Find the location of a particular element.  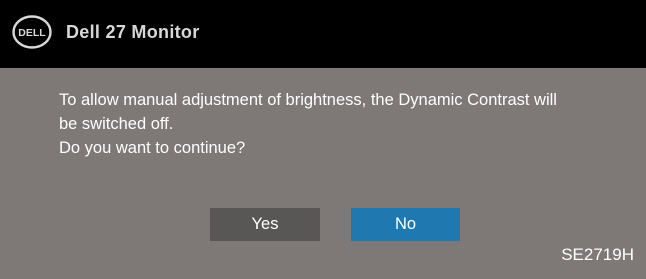

no-button: No is located at coordinates (405, 224).